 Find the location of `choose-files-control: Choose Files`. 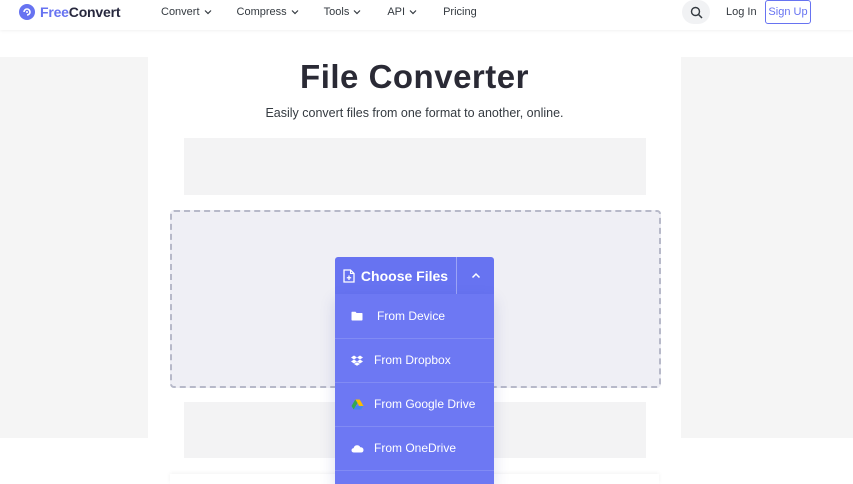

choose-files-control: Choose Files is located at coordinates (414, 275).